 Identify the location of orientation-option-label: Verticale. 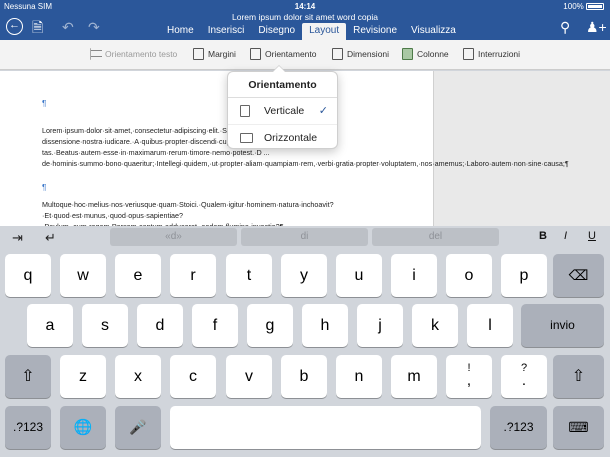
(284, 111).